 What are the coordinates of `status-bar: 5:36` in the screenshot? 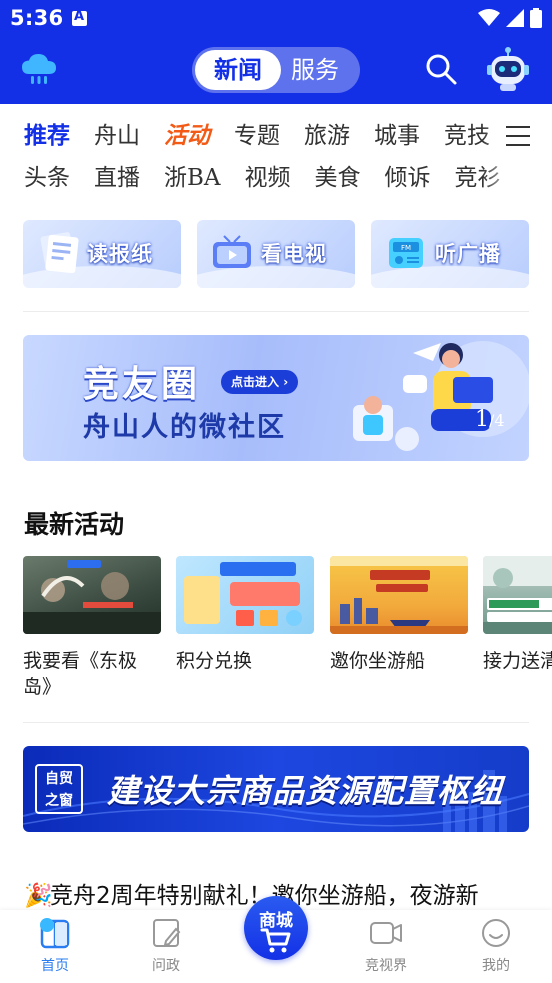 It's located at (276, 19).